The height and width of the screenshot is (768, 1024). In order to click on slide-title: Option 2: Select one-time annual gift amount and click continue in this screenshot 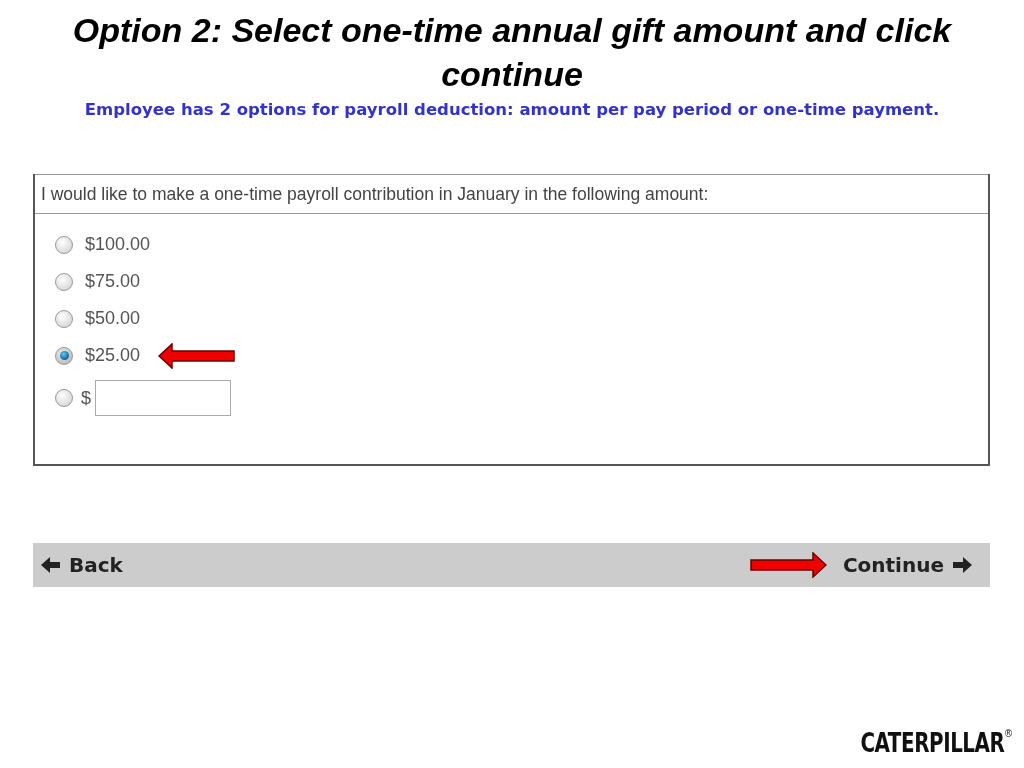, I will do `click(512, 52)`.